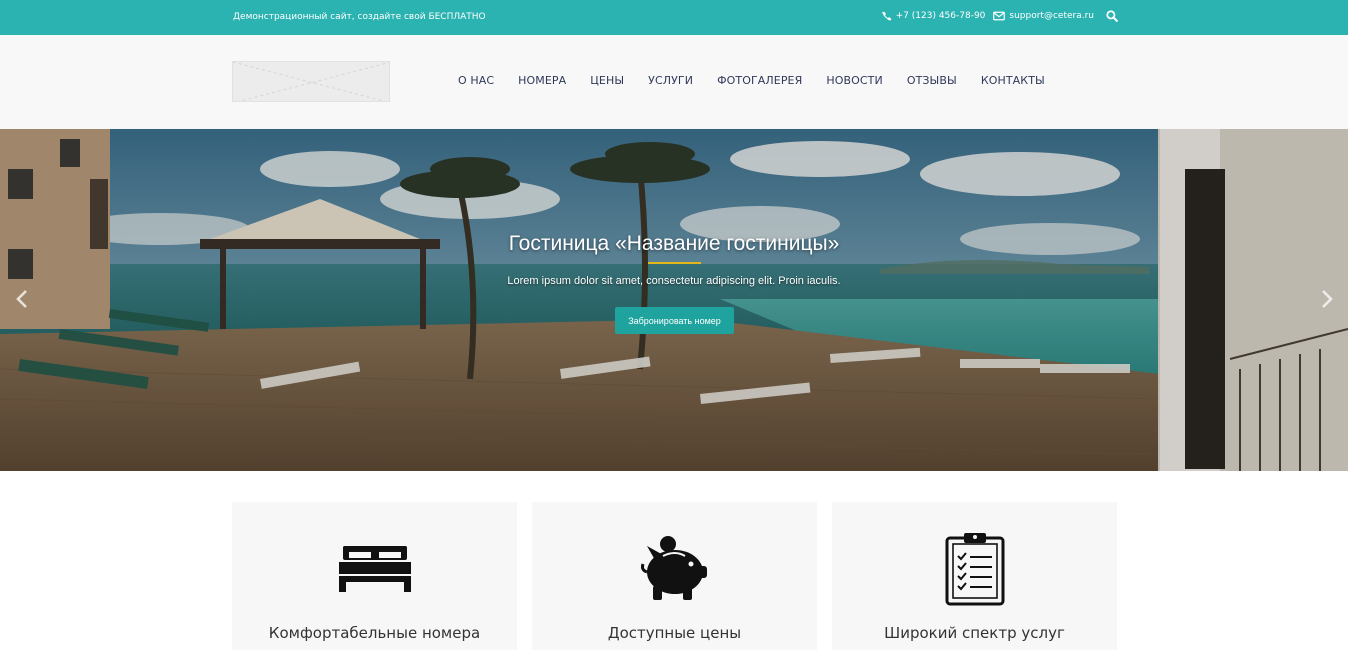  I want to click on slider-prev-arrow-icon, so click(22, 299).